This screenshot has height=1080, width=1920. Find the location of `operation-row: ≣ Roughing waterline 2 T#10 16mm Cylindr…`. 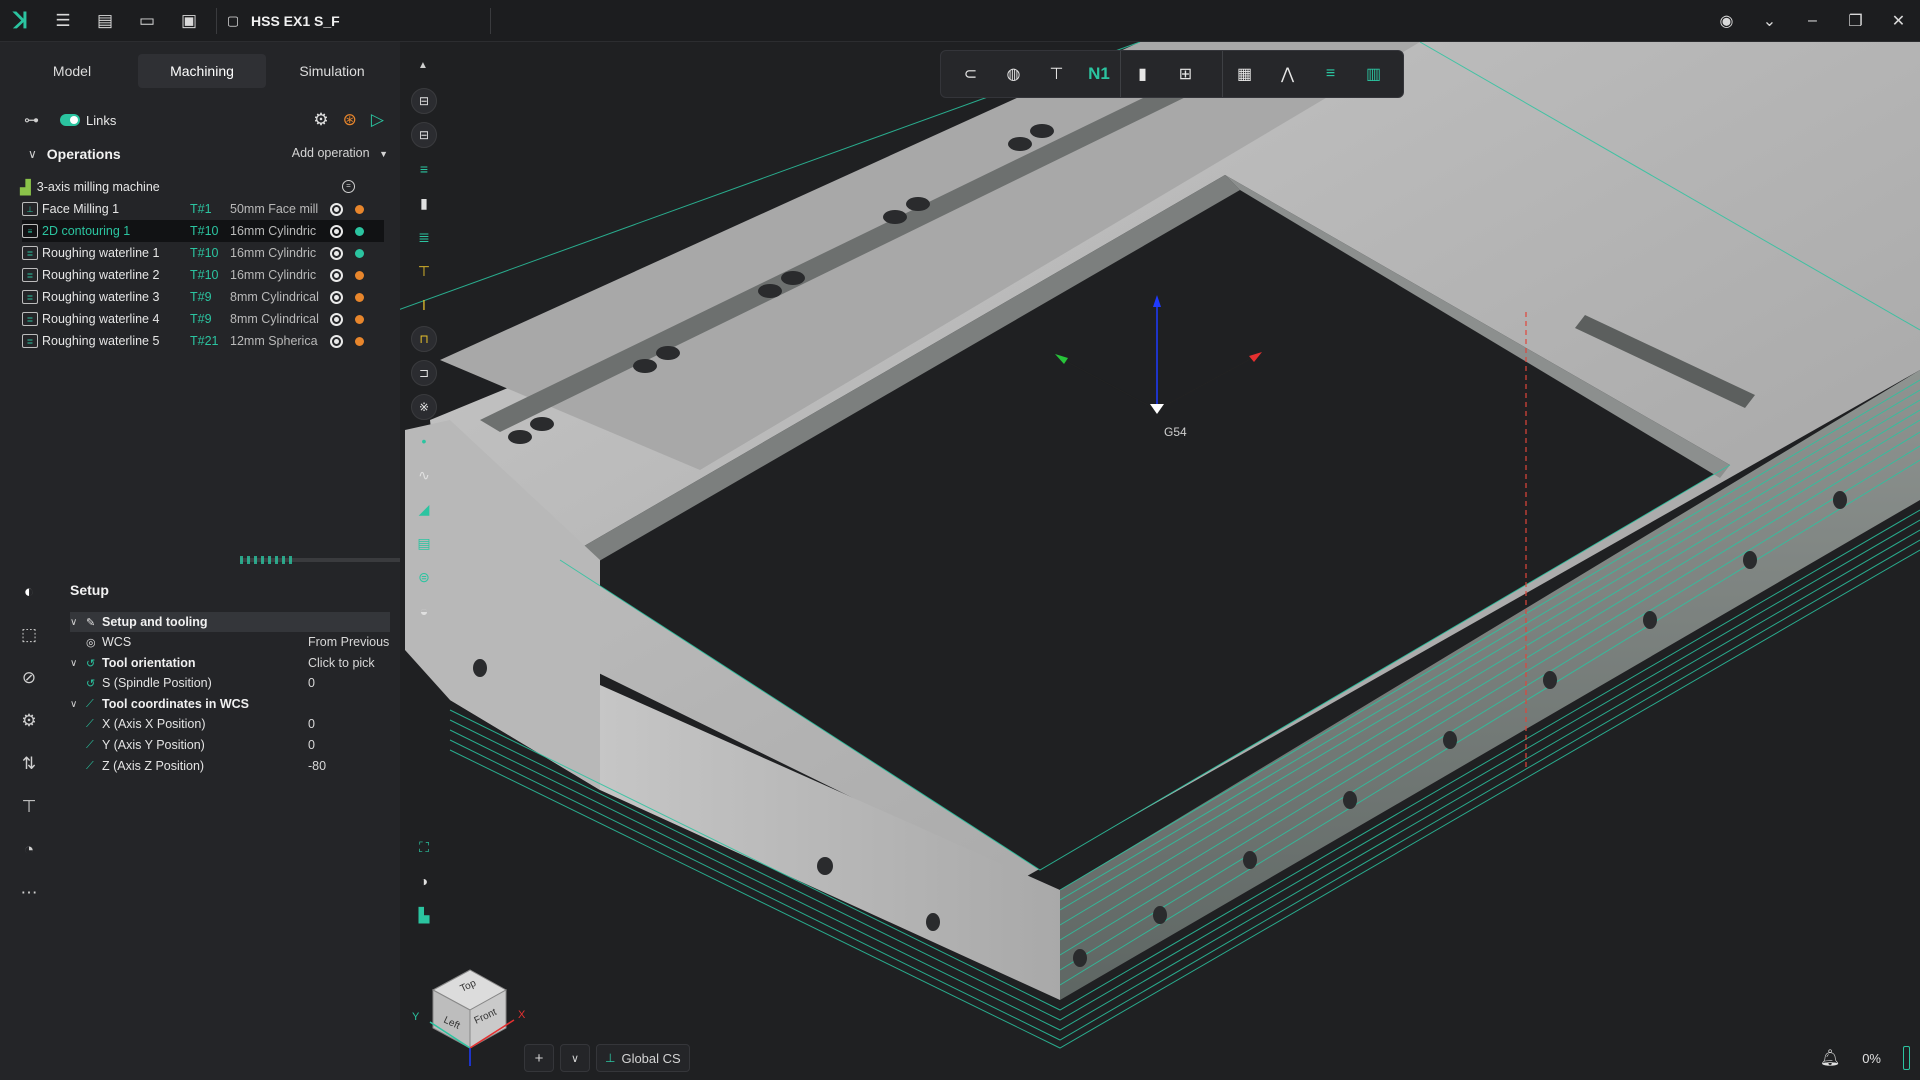

operation-row: ≣ Roughing waterline 2 T#10 16mm Cylindr… is located at coordinates (203, 275).